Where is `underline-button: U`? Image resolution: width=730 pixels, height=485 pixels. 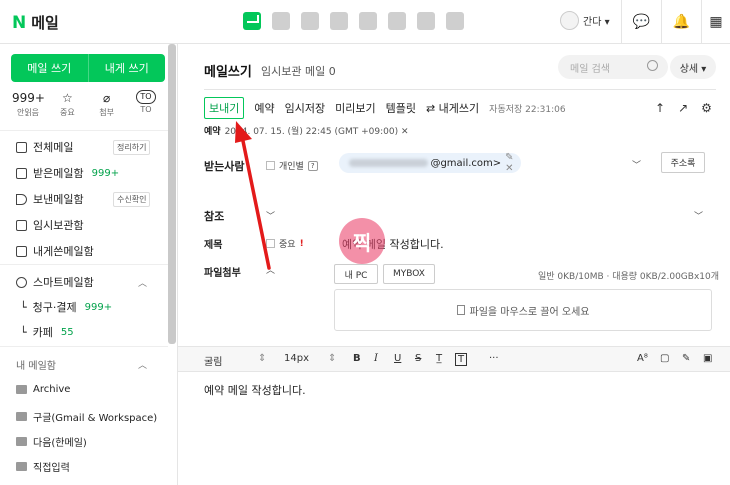 underline-button: U is located at coordinates (397, 358).